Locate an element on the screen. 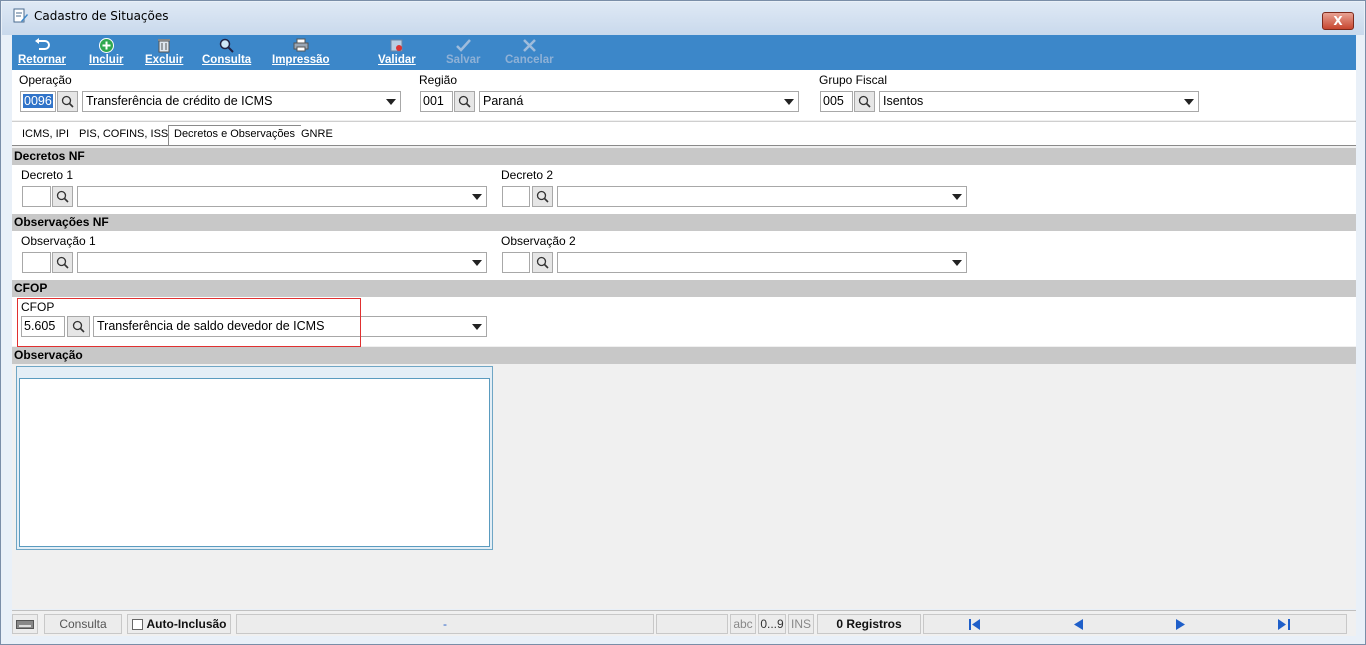  obs2-search-button is located at coordinates (542, 262).